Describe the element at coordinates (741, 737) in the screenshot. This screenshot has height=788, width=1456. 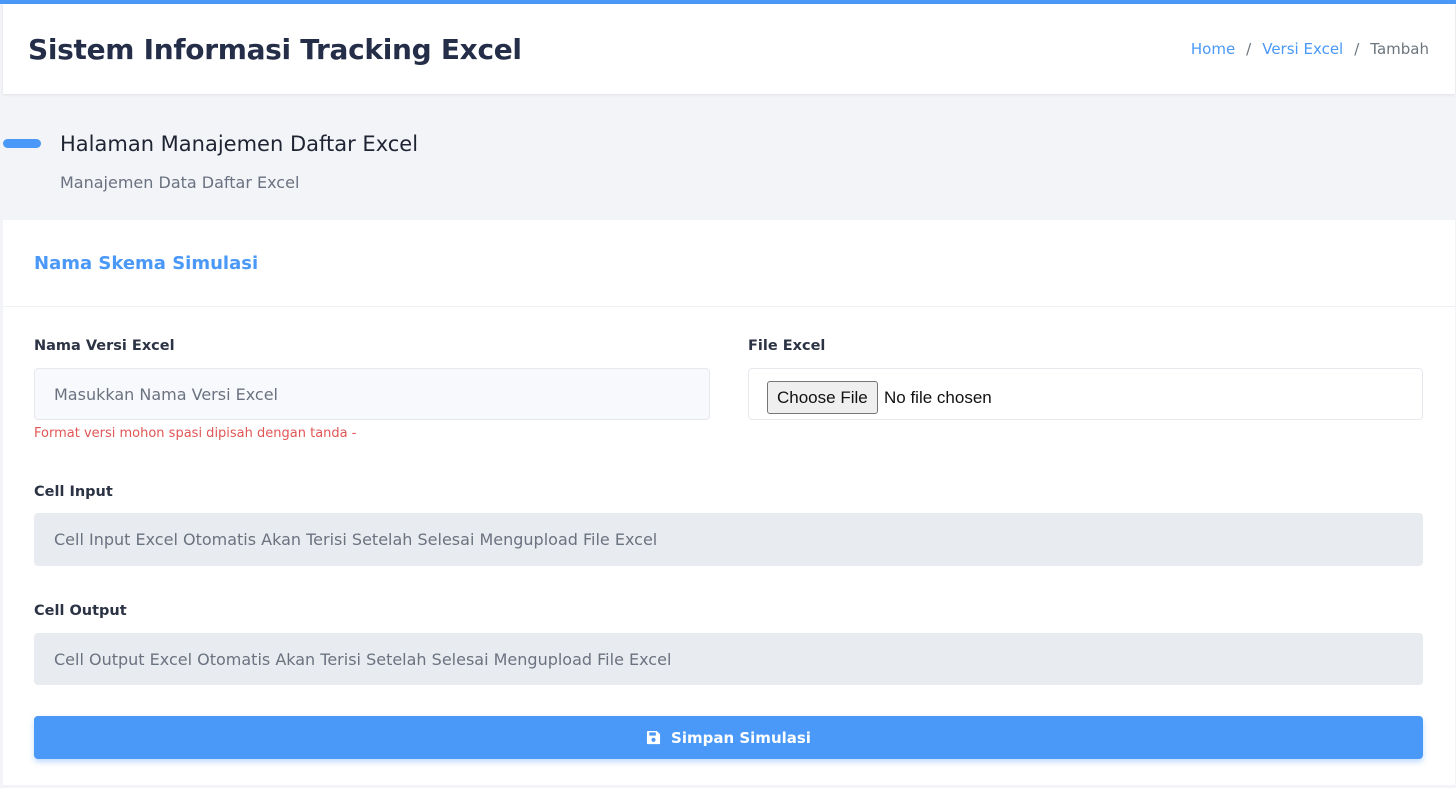
I see `save-simulation-label: Simpan Simulasi` at that location.